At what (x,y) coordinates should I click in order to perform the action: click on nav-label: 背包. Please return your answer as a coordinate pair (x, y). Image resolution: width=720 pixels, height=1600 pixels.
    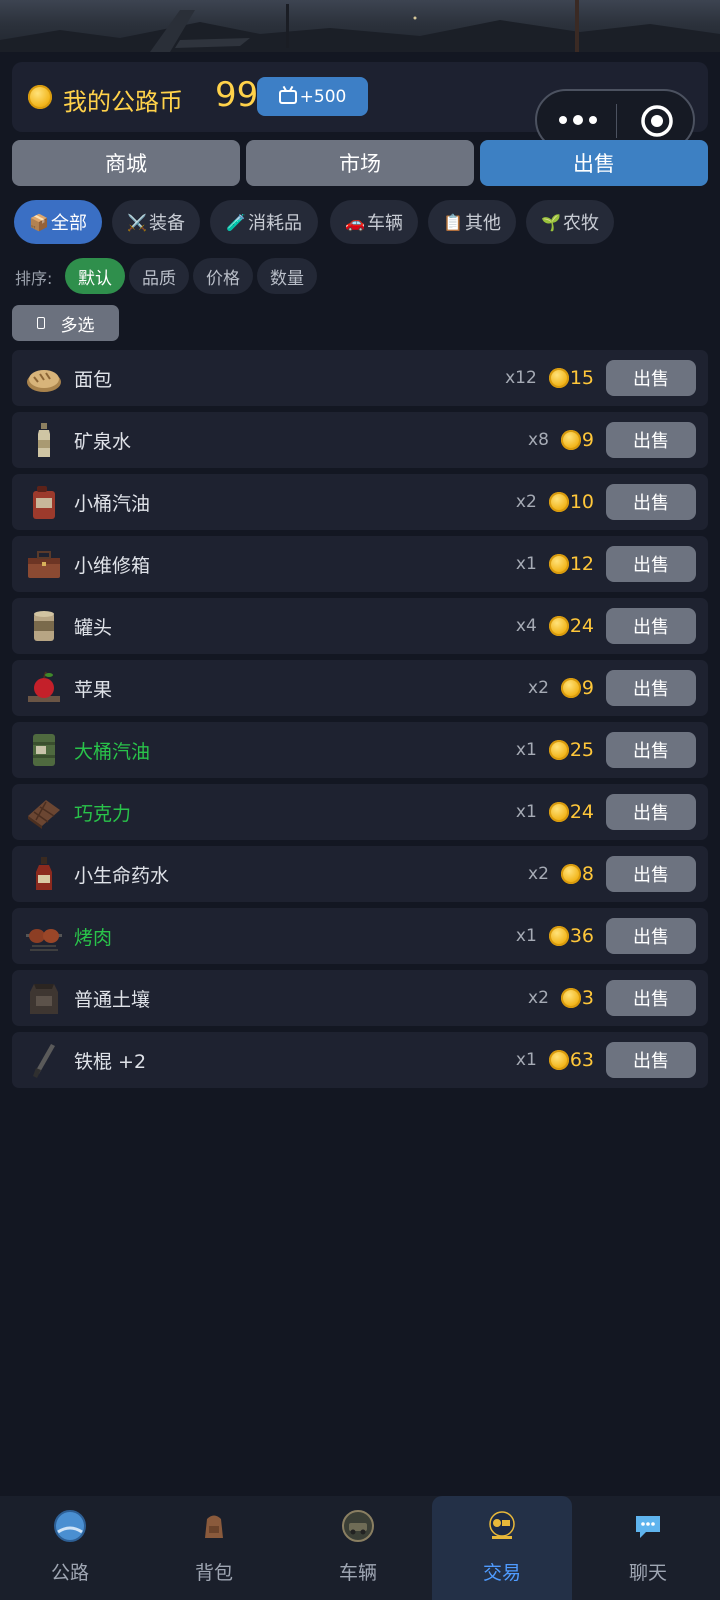
    Looking at the image, I should click on (213, 1573).